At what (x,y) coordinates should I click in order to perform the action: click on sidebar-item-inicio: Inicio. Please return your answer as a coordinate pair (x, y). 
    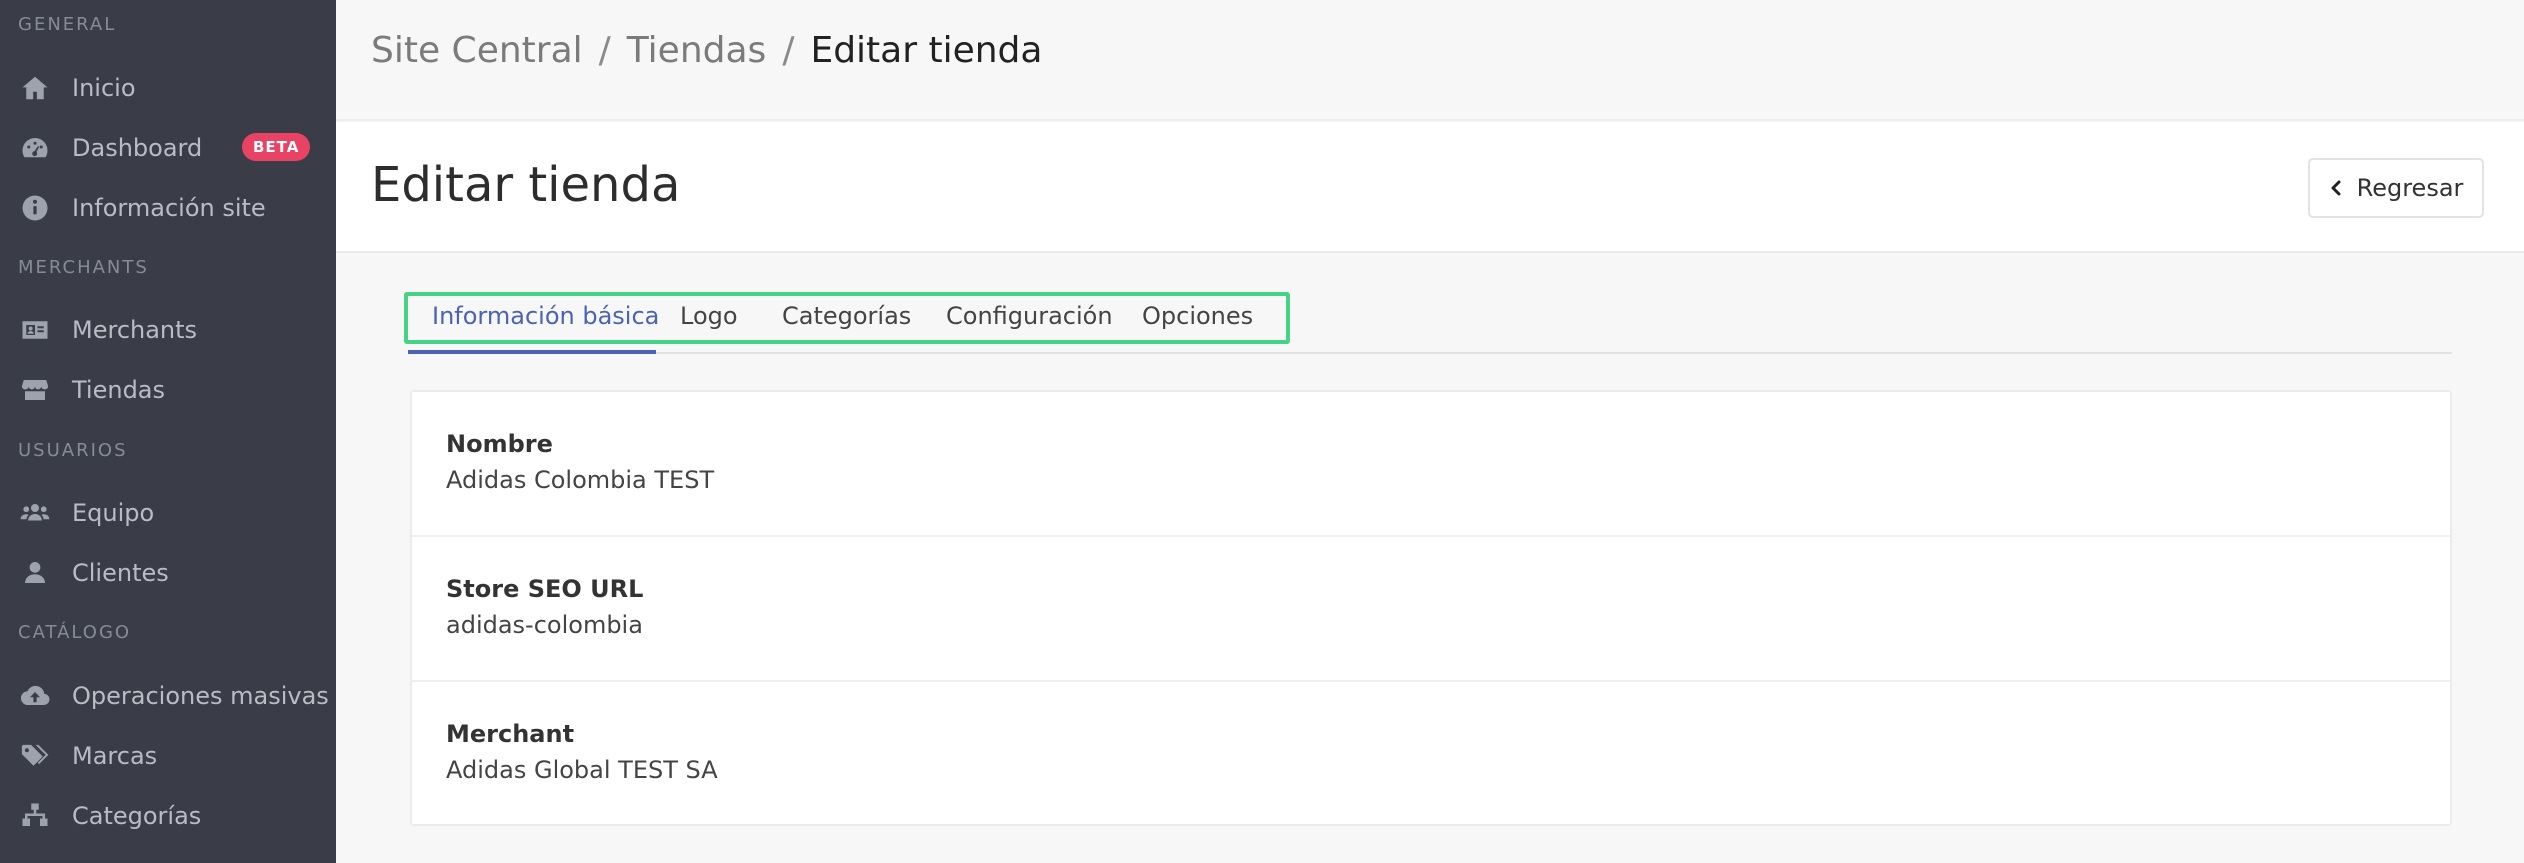
    Looking at the image, I should click on (168, 88).